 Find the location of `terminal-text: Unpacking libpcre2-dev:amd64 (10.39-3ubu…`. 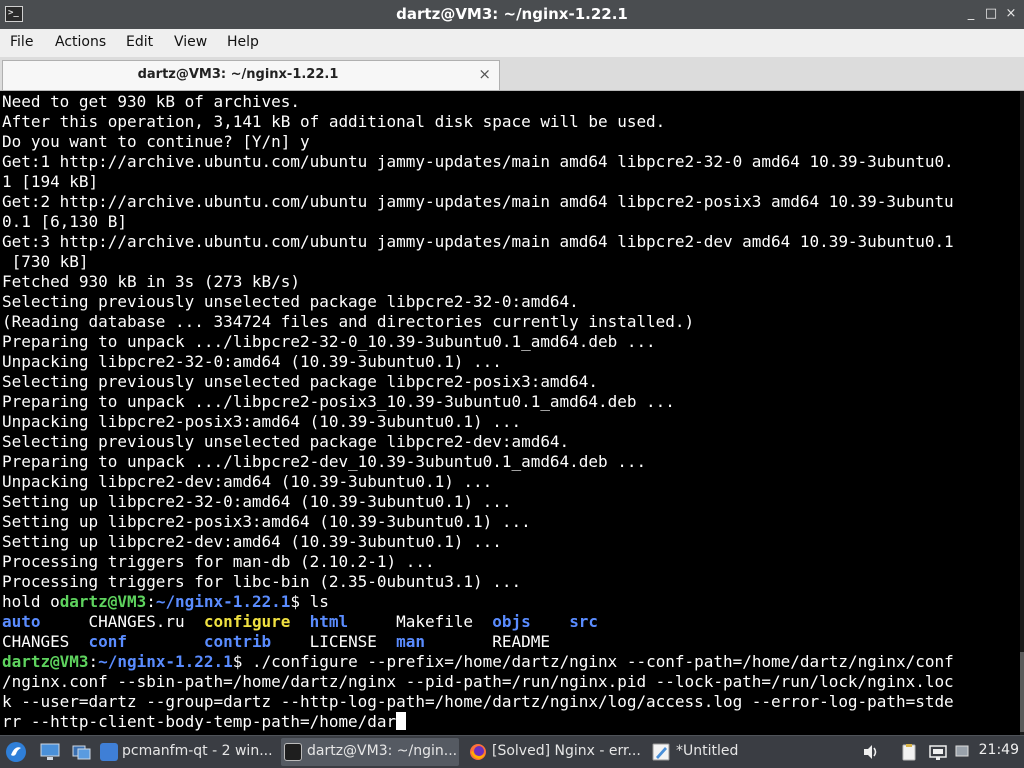

terminal-text: Unpacking libpcre2-dev:amd64 (10.39-3ubu… is located at coordinates (247, 481).